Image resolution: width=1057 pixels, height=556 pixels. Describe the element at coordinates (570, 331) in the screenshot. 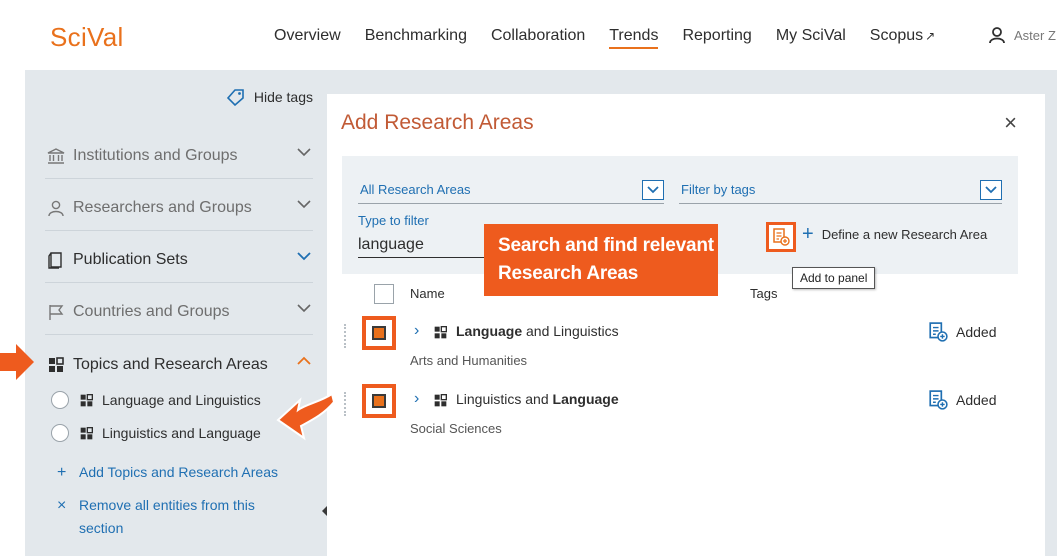

I see `row-name-rest: and Linguistics` at that location.